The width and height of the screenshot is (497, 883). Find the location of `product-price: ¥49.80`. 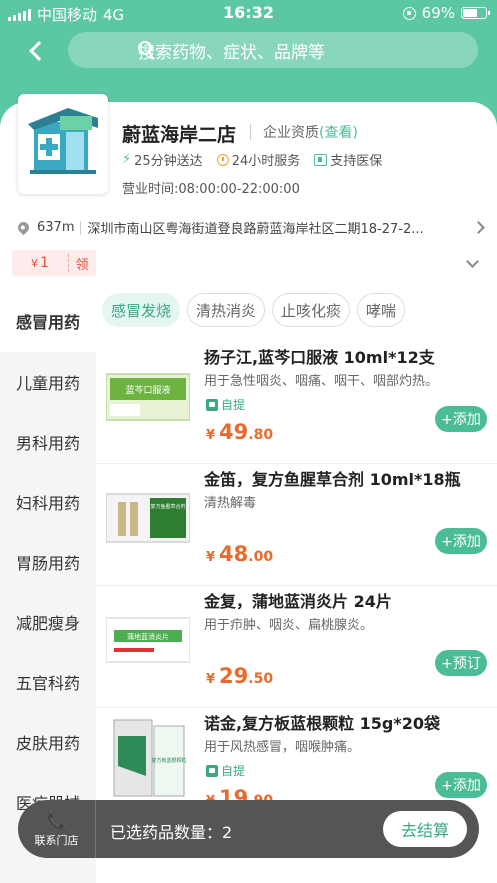

product-price: ¥49.80 is located at coordinates (240, 432).